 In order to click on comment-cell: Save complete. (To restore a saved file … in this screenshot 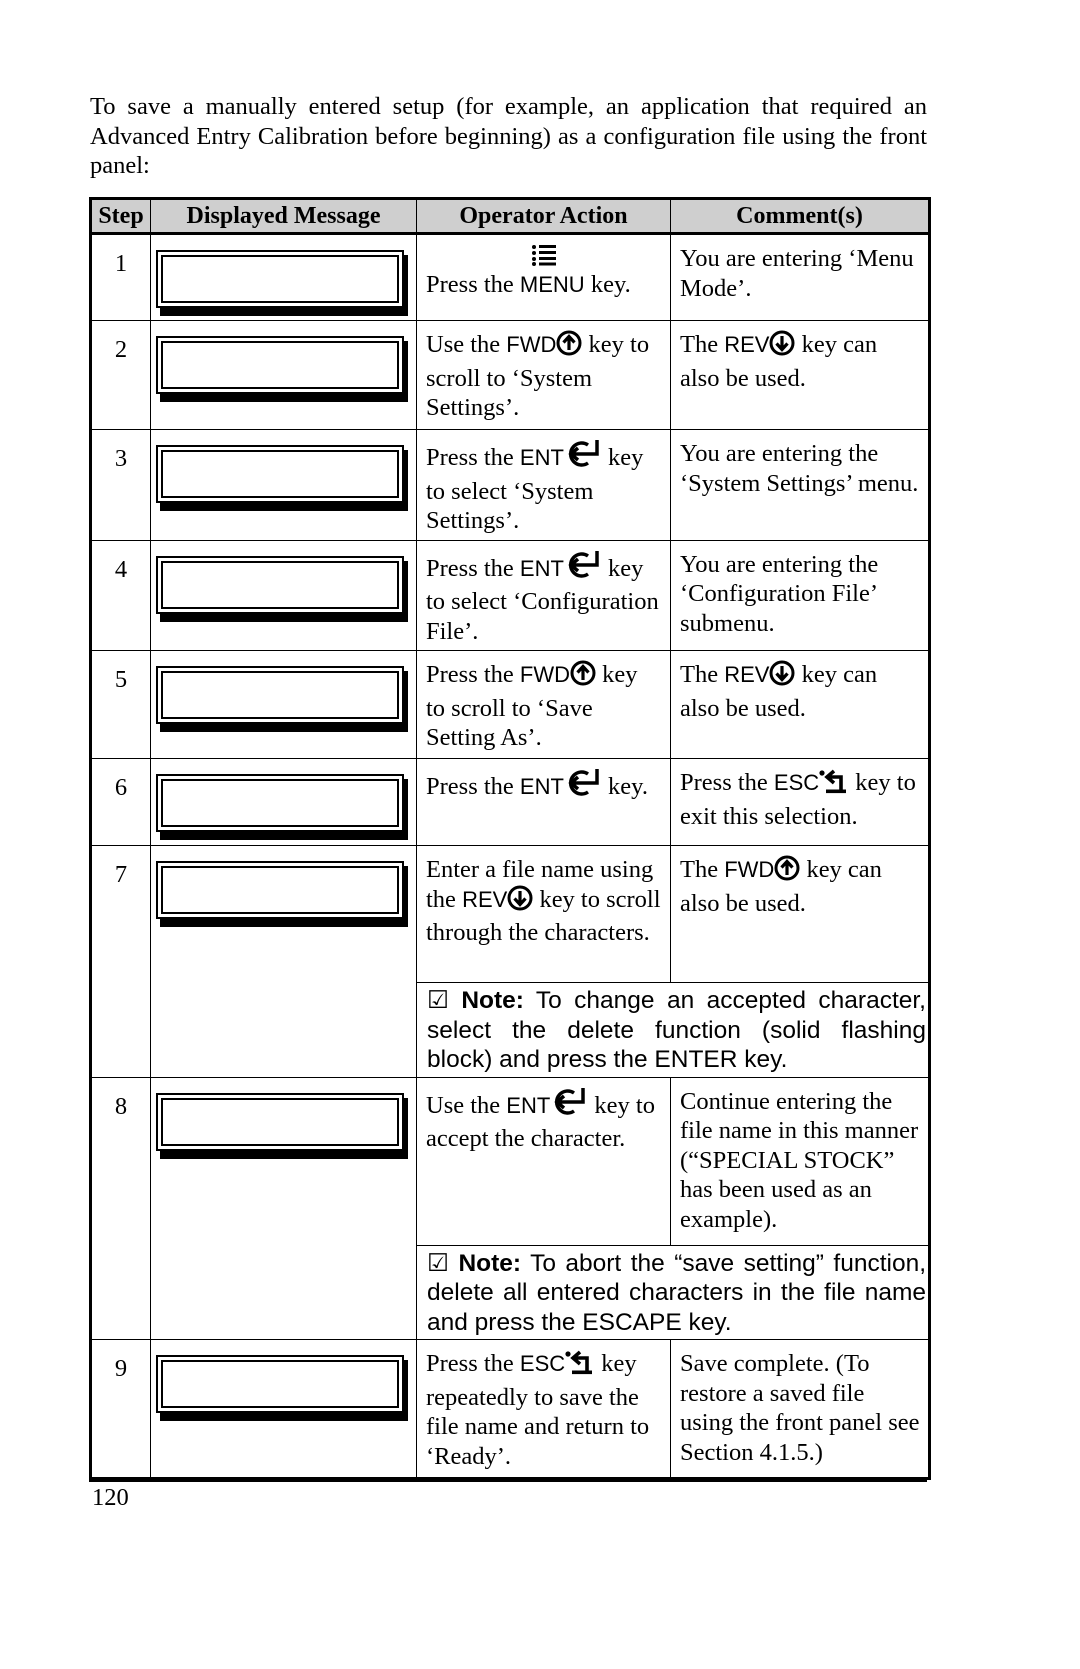, I will do `click(800, 1409)`.